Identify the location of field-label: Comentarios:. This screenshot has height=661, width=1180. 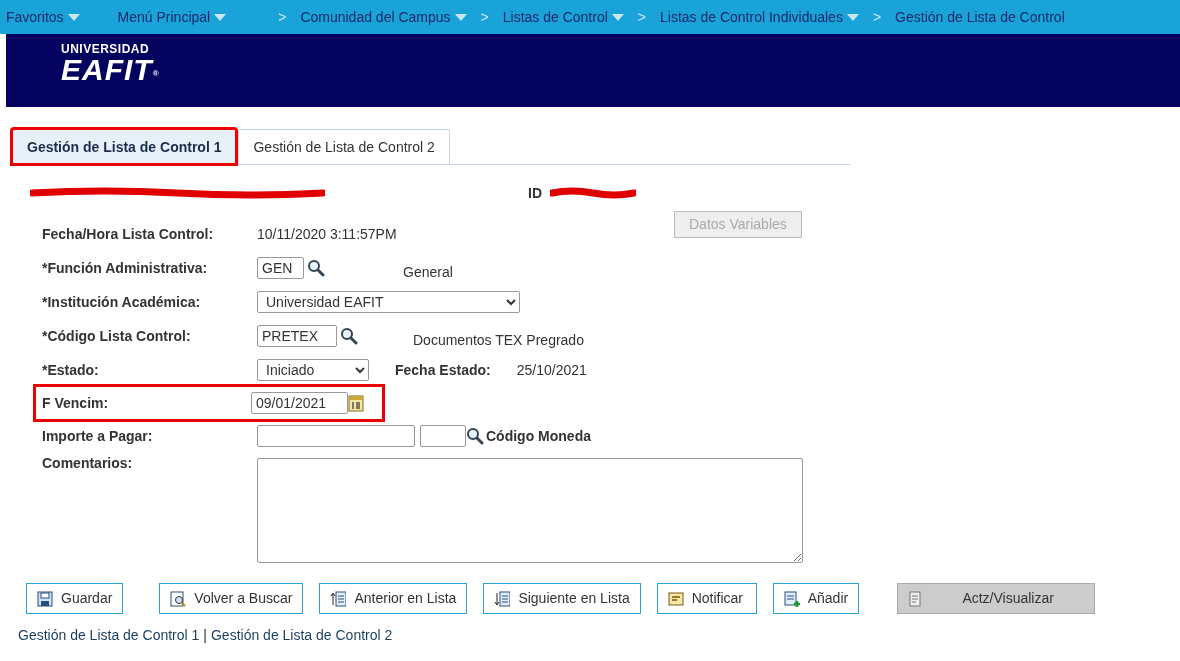
(88, 463).